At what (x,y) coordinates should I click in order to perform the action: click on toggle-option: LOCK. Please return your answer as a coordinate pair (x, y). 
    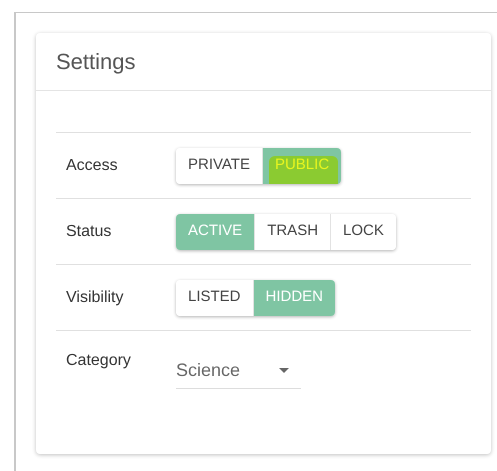
    Looking at the image, I should click on (363, 232).